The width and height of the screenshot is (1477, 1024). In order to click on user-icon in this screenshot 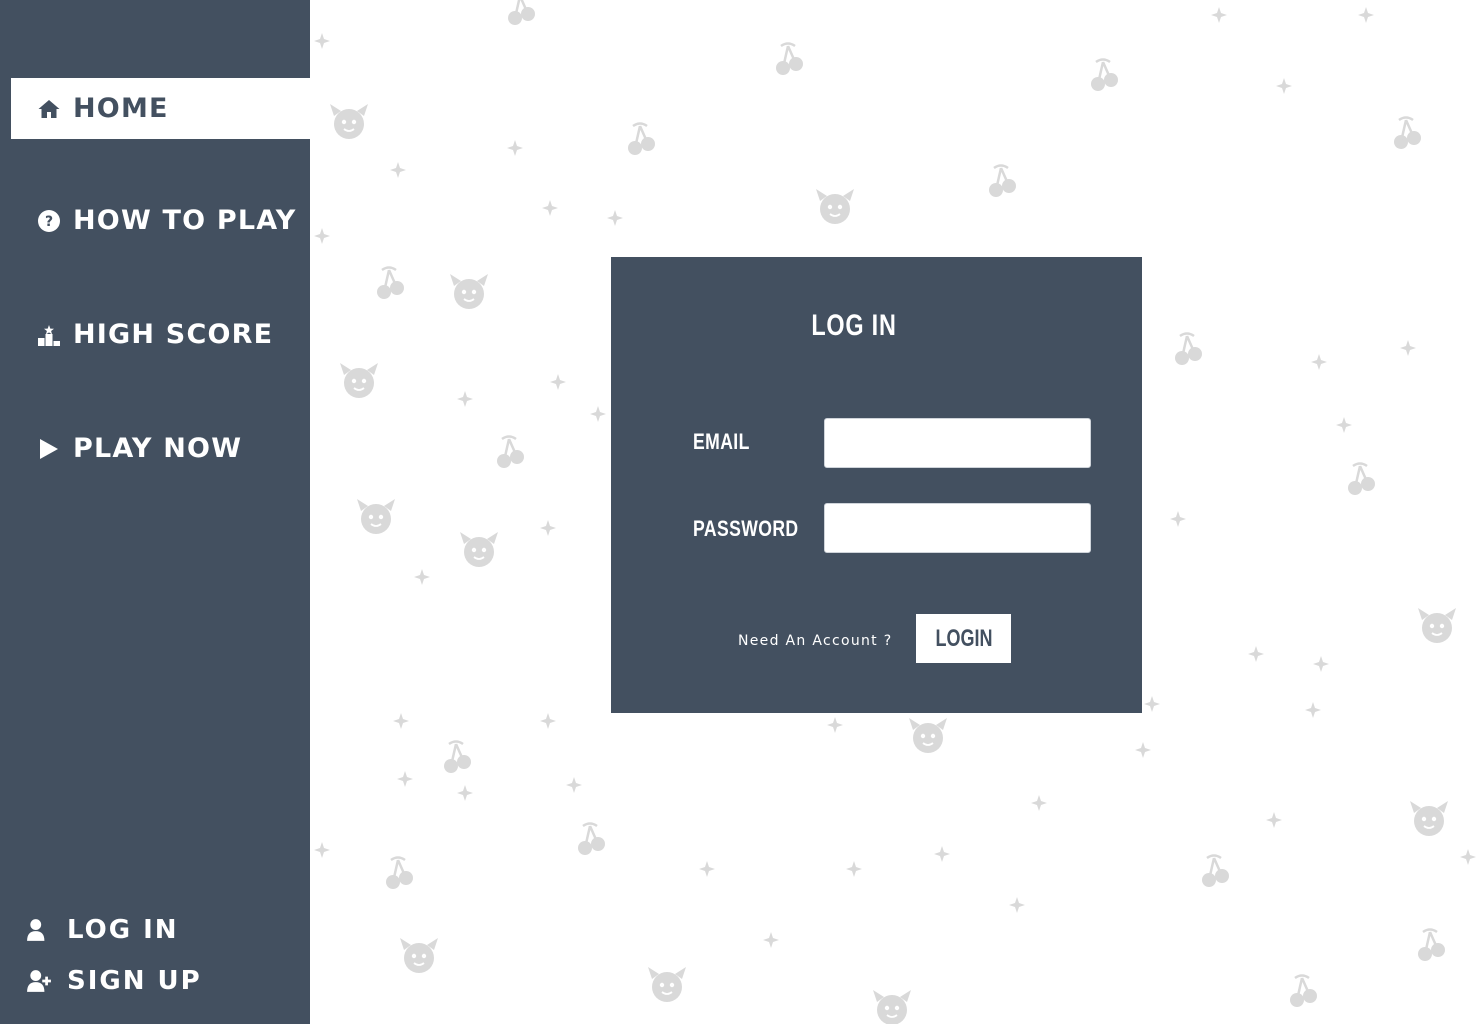, I will do `click(40, 930)`.